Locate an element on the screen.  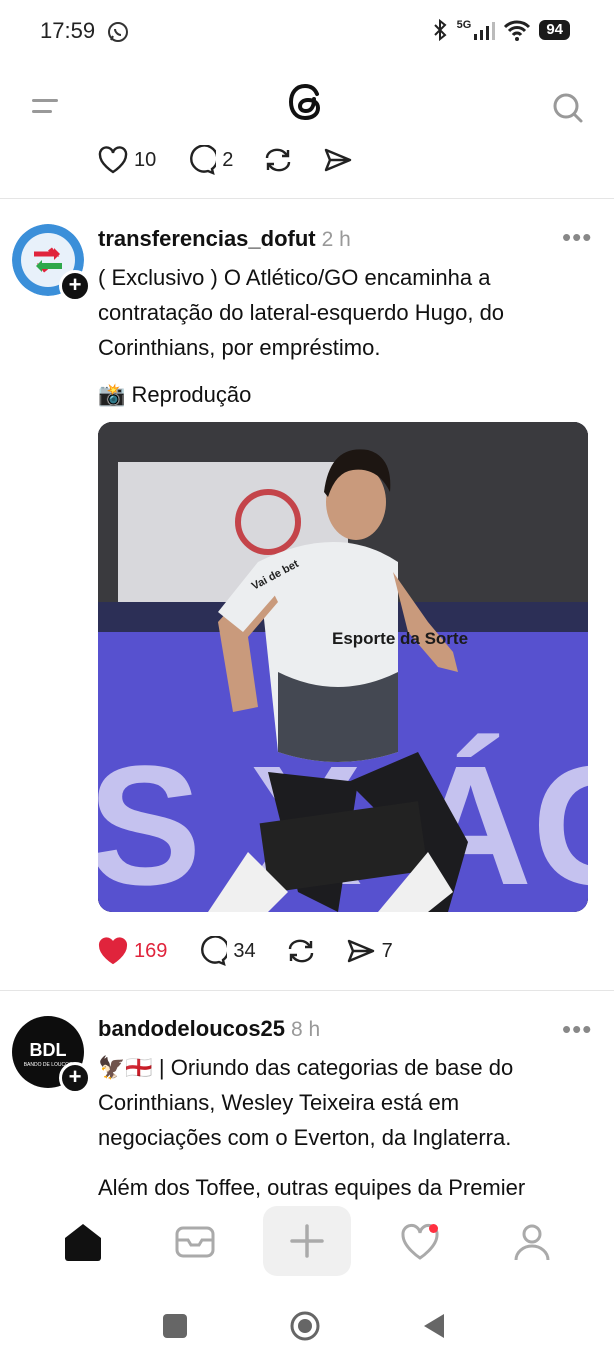
plus-icon is located at coordinates (307, 1241).